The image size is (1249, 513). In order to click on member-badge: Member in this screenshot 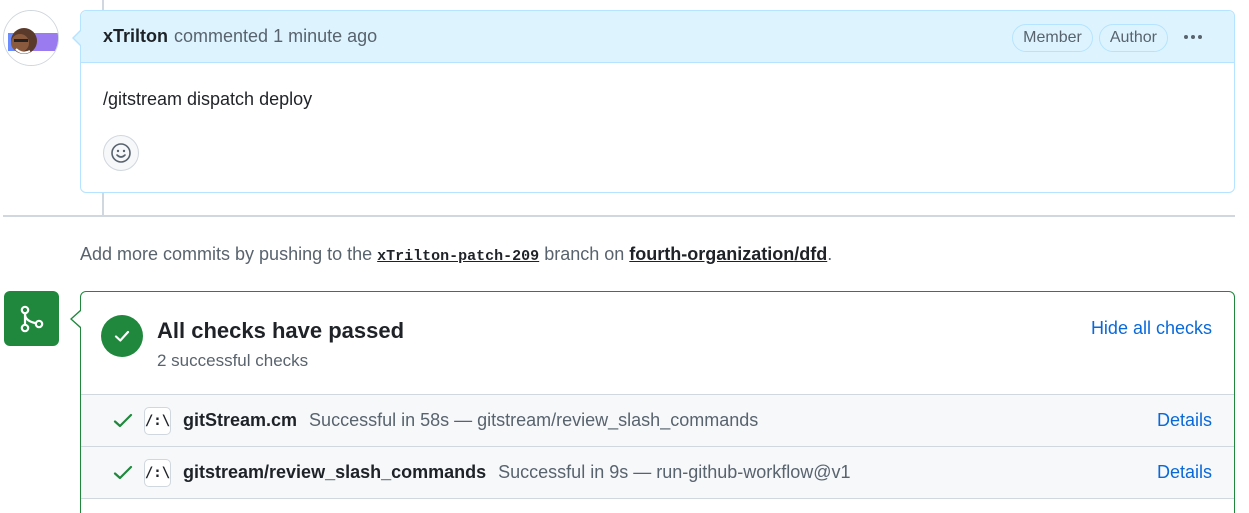, I will do `click(1052, 38)`.